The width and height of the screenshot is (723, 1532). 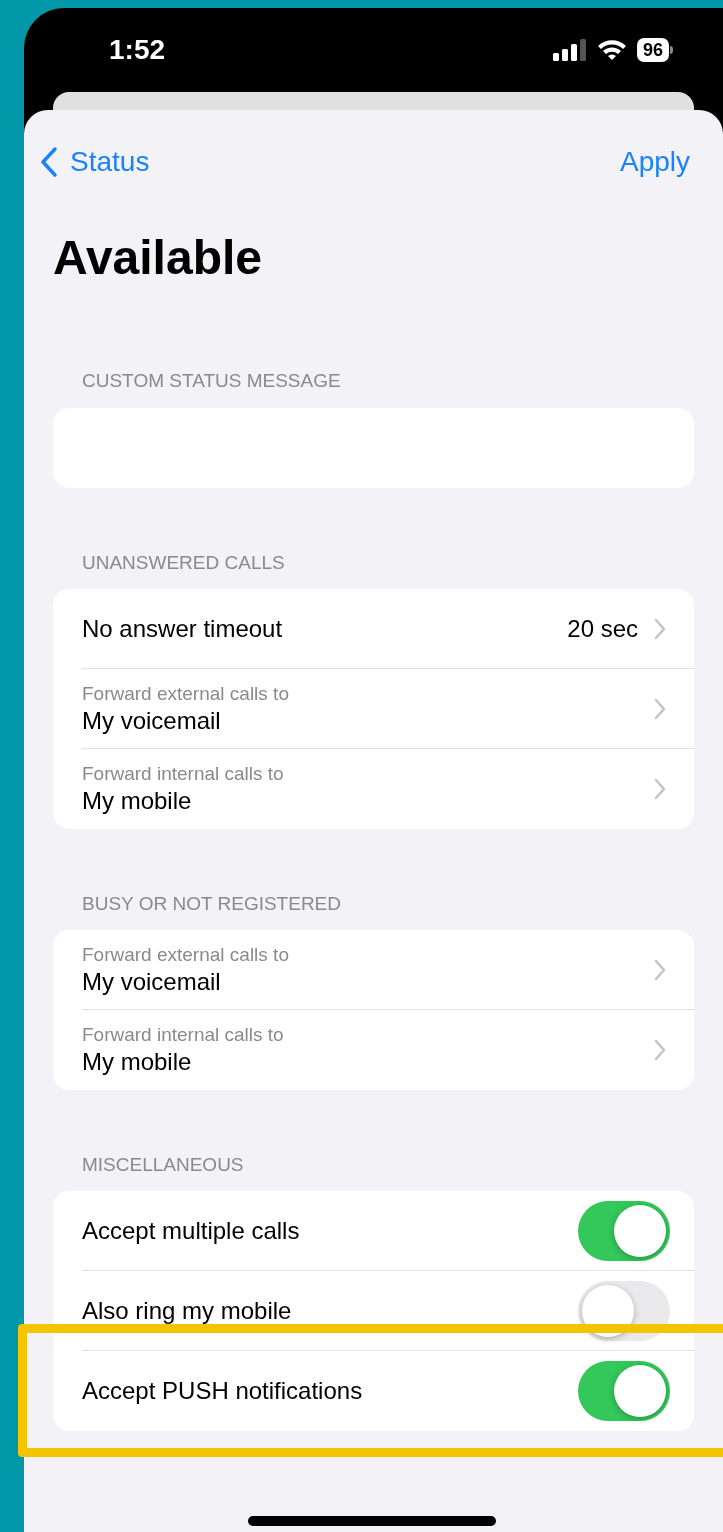 I want to click on row-label: Accept PUSH notifications, so click(x=222, y=1391).